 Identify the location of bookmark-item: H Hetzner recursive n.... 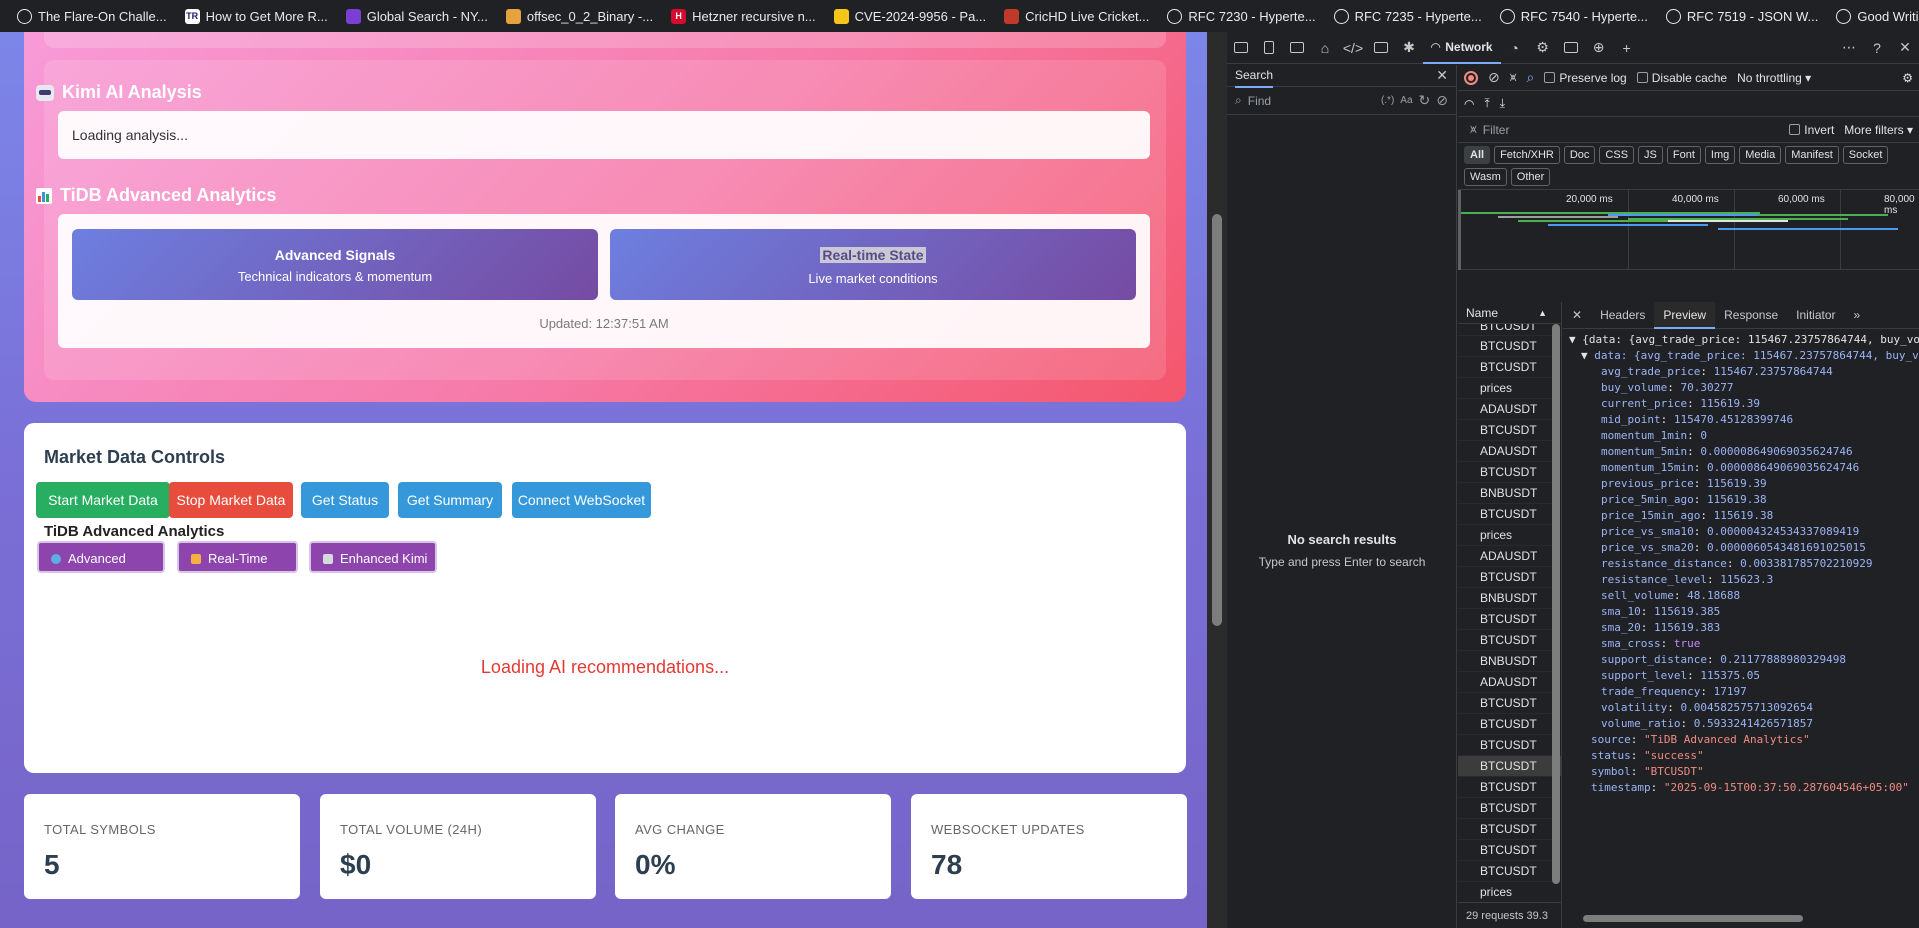
(743, 16).